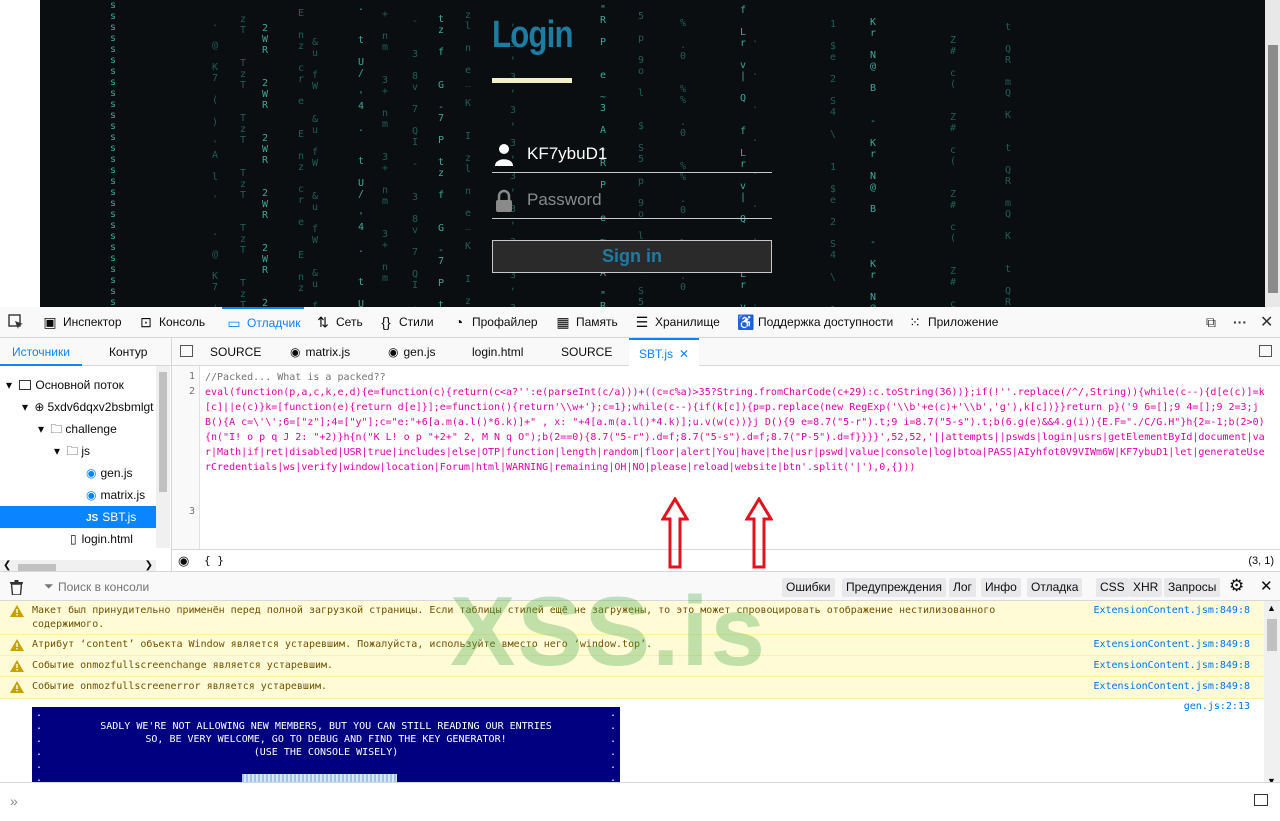 The width and height of the screenshot is (1280, 821). I want to click on tab-debugger: ▭ Отладчик, so click(263, 322).